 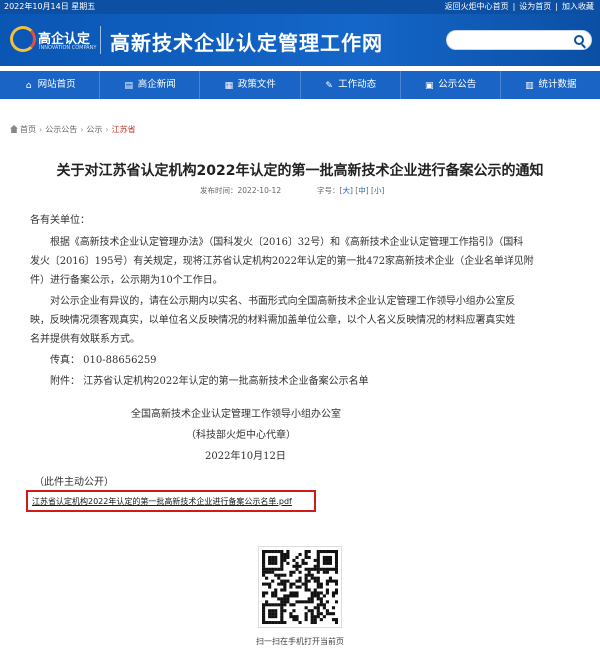 I want to click on nav-item-home: ⌂ 网站首页, so click(x=50, y=85).